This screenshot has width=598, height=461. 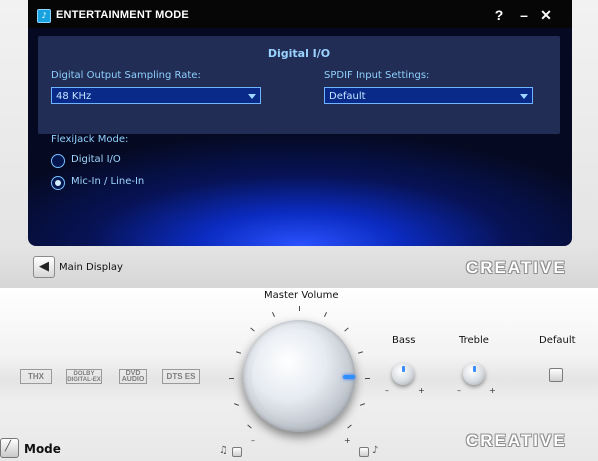 I want to click on radio-label: Mic-In / Line-In, so click(x=108, y=181).